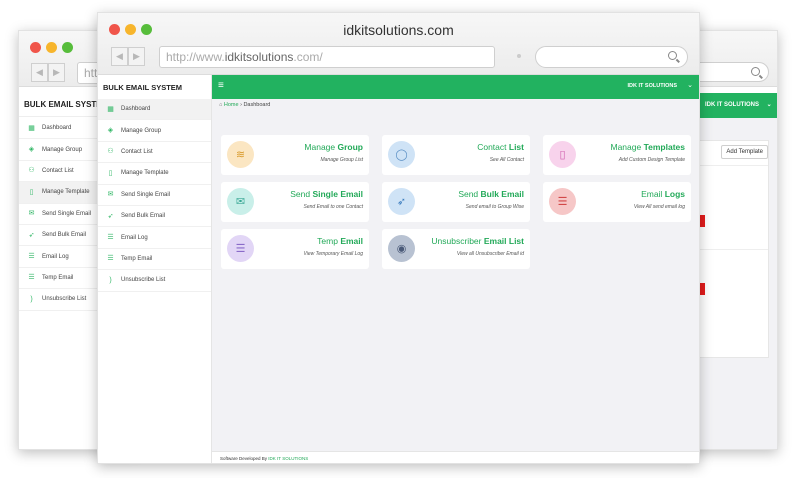  I want to click on sidebar-item-contact-list: ⚇ Contact List, so click(154, 153).